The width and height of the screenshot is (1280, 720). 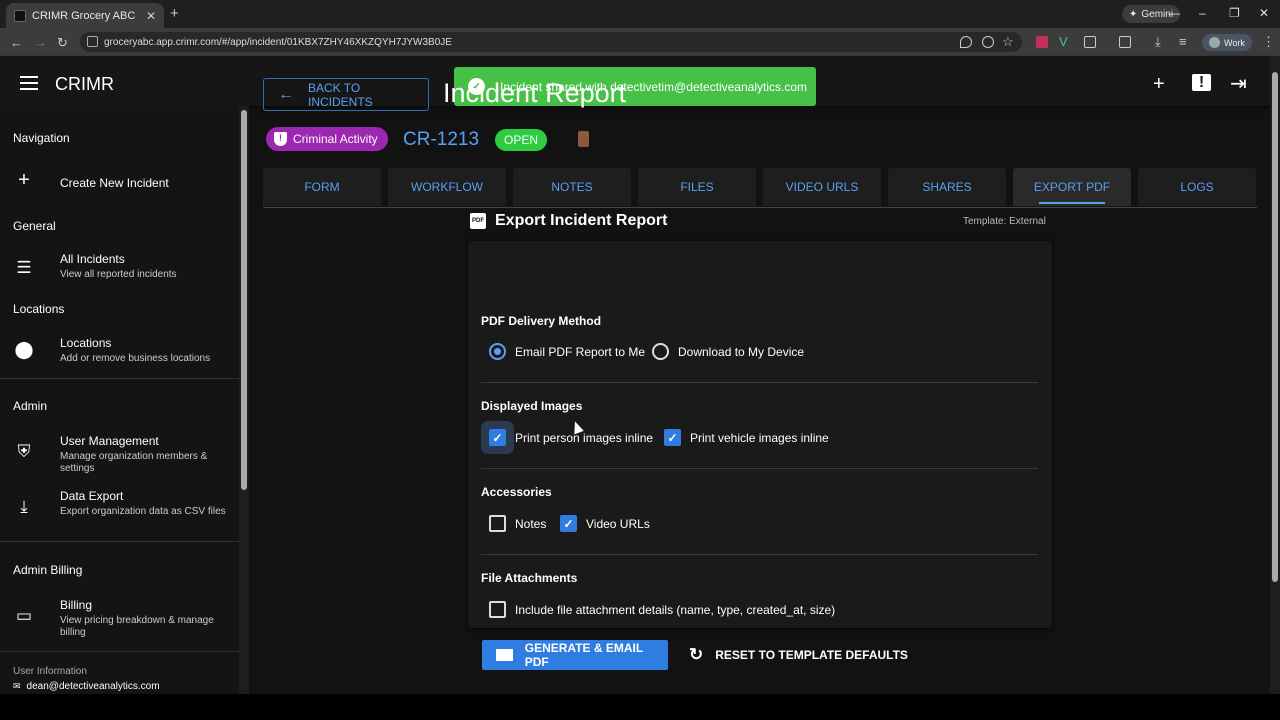 What do you see at coordinates (109, 441) in the screenshot?
I see `sidebar-item-label: User Management` at bounding box center [109, 441].